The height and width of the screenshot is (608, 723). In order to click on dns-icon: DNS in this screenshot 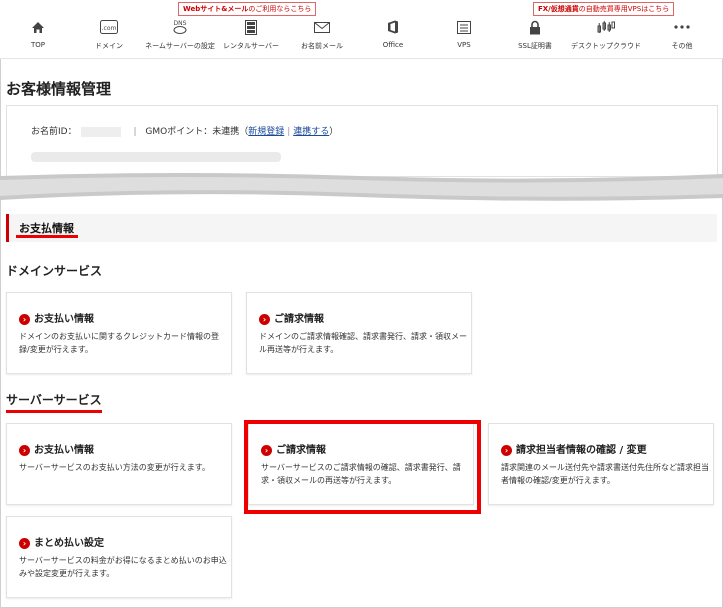, I will do `click(180, 27)`.